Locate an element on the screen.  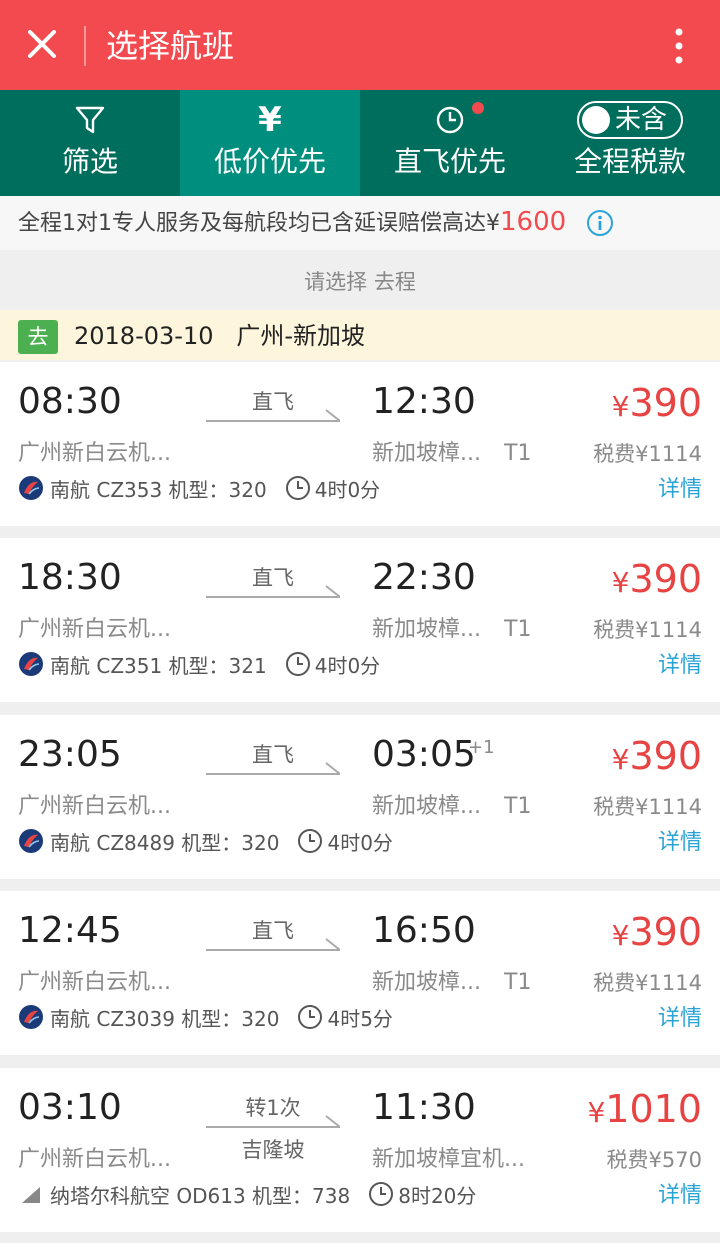
more-menu-icon is located at coordinates (679, 46).